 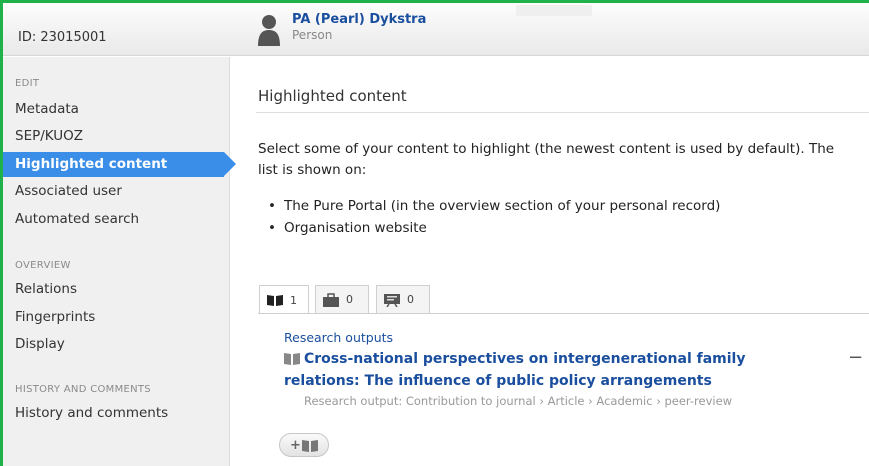 I want to click on page-title: Highlighted content, so click(x=332, y=96).